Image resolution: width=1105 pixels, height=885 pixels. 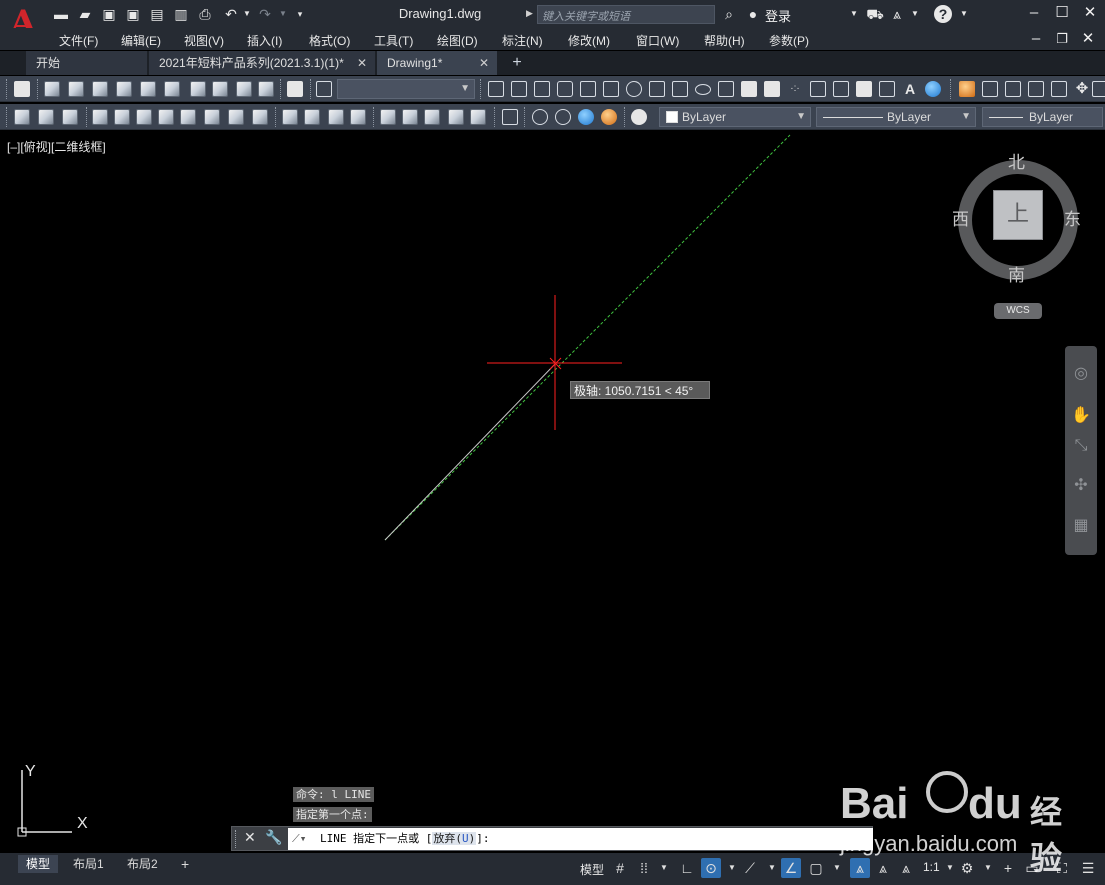 What do you see at coordinates (472, 838) in the screenshot?
I see `command-option-end: )` at bounding box center [472, 838].